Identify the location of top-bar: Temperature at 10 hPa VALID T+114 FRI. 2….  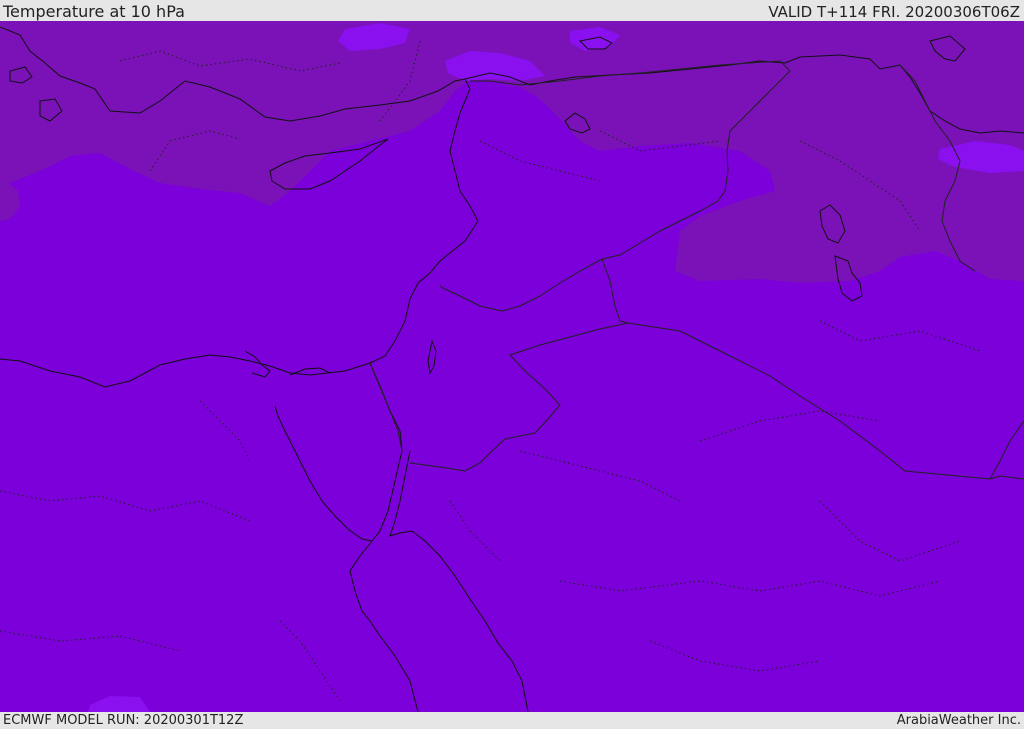
(512, 10).